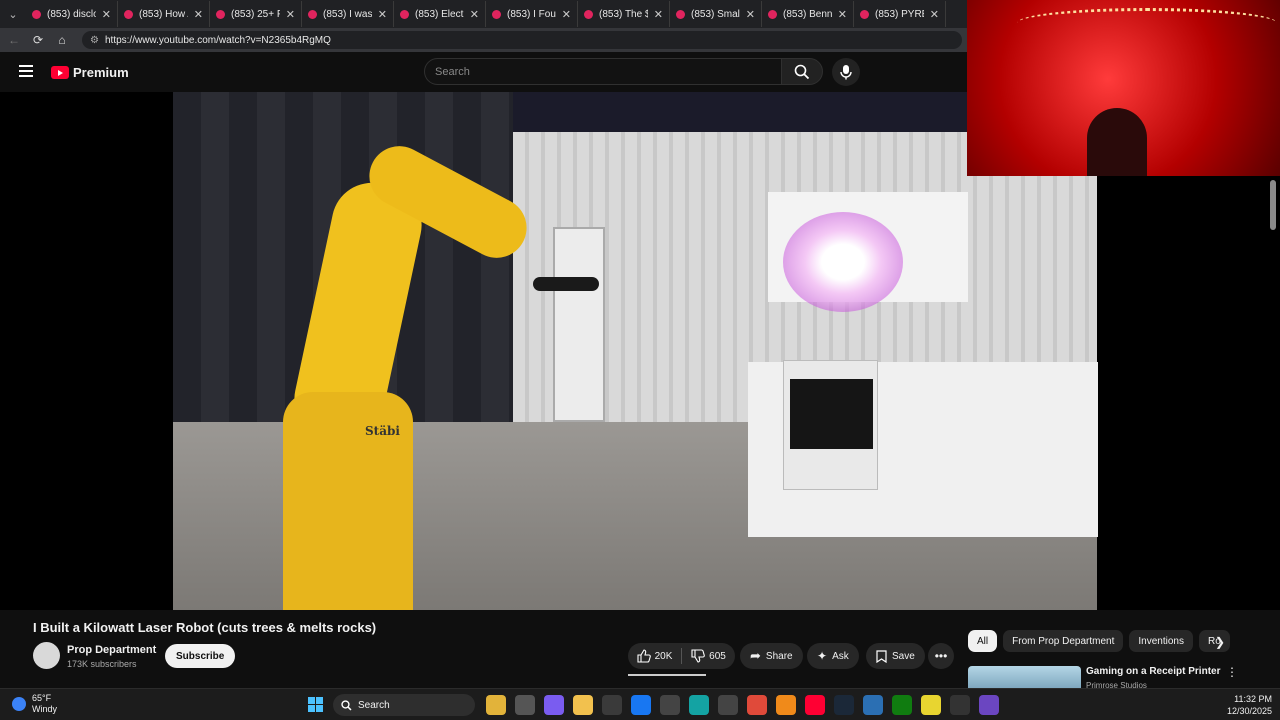 The image size is (1280, 720). What do you see at coordinates (111, 650) in the screenshot?
I see `channel-name: Prop Department` at bounding box center [111, 650].